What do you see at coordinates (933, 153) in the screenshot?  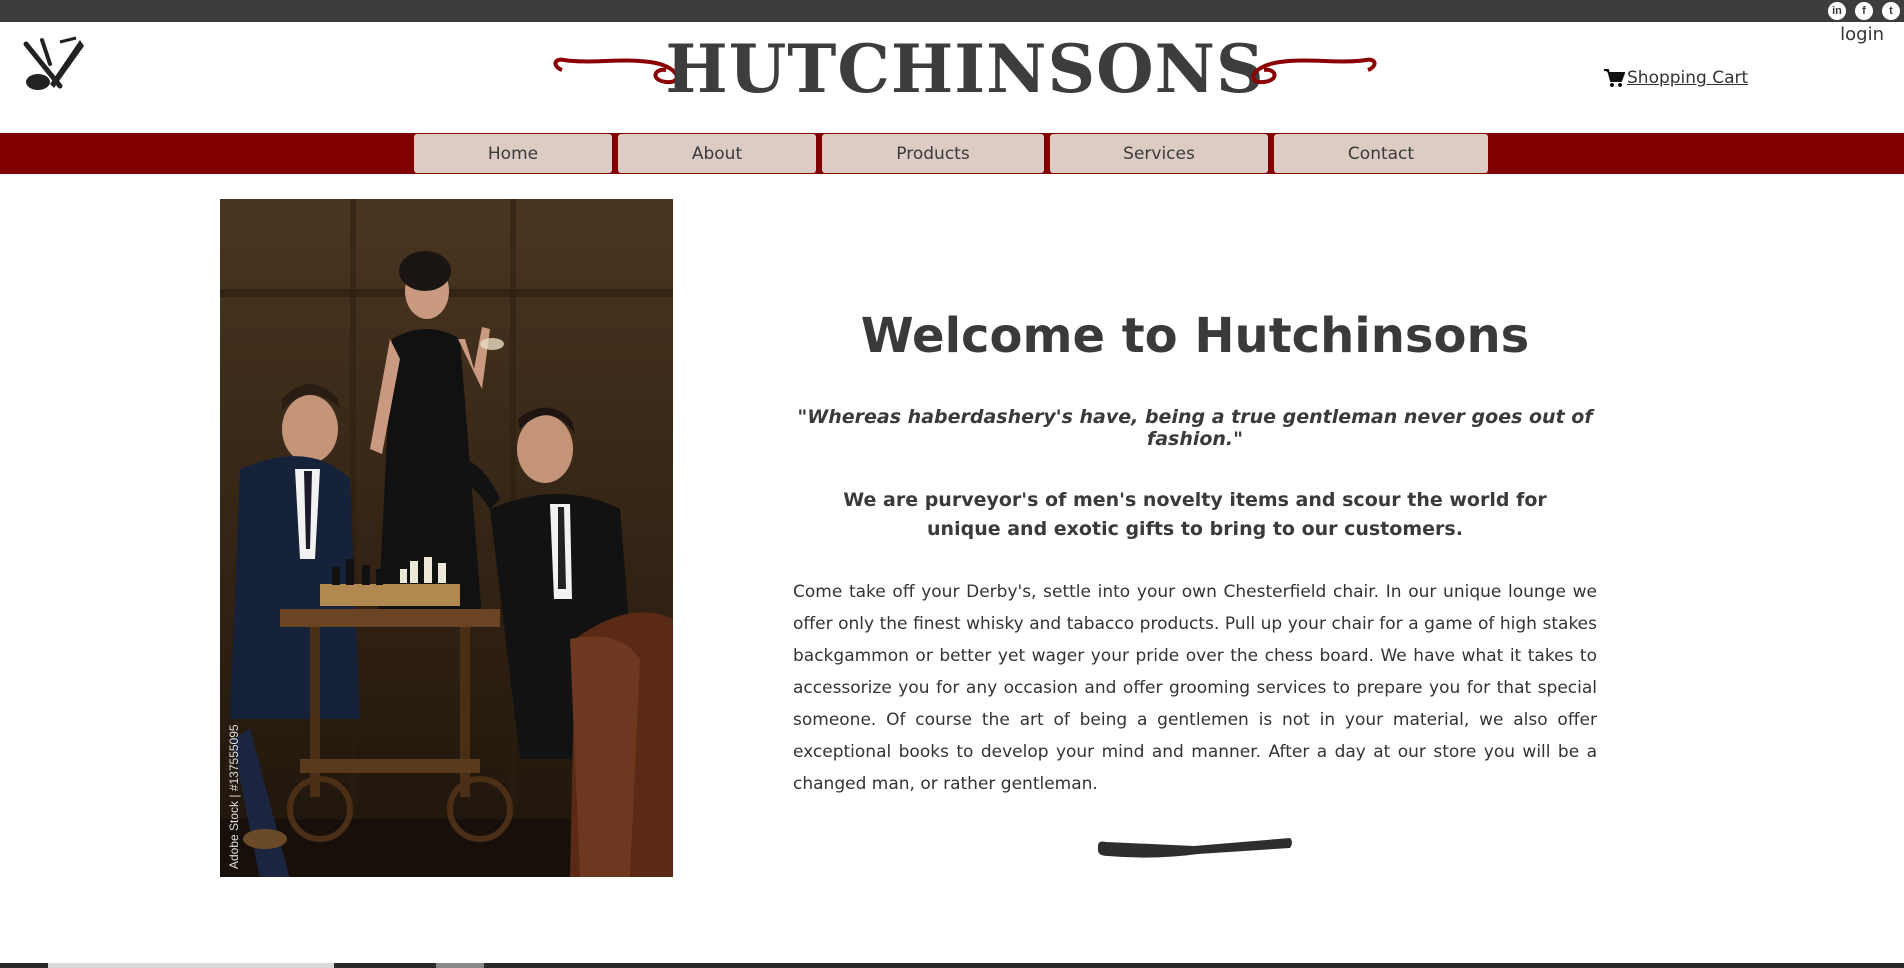 I see `nav-products: Products` at bounding box center [933, 153].